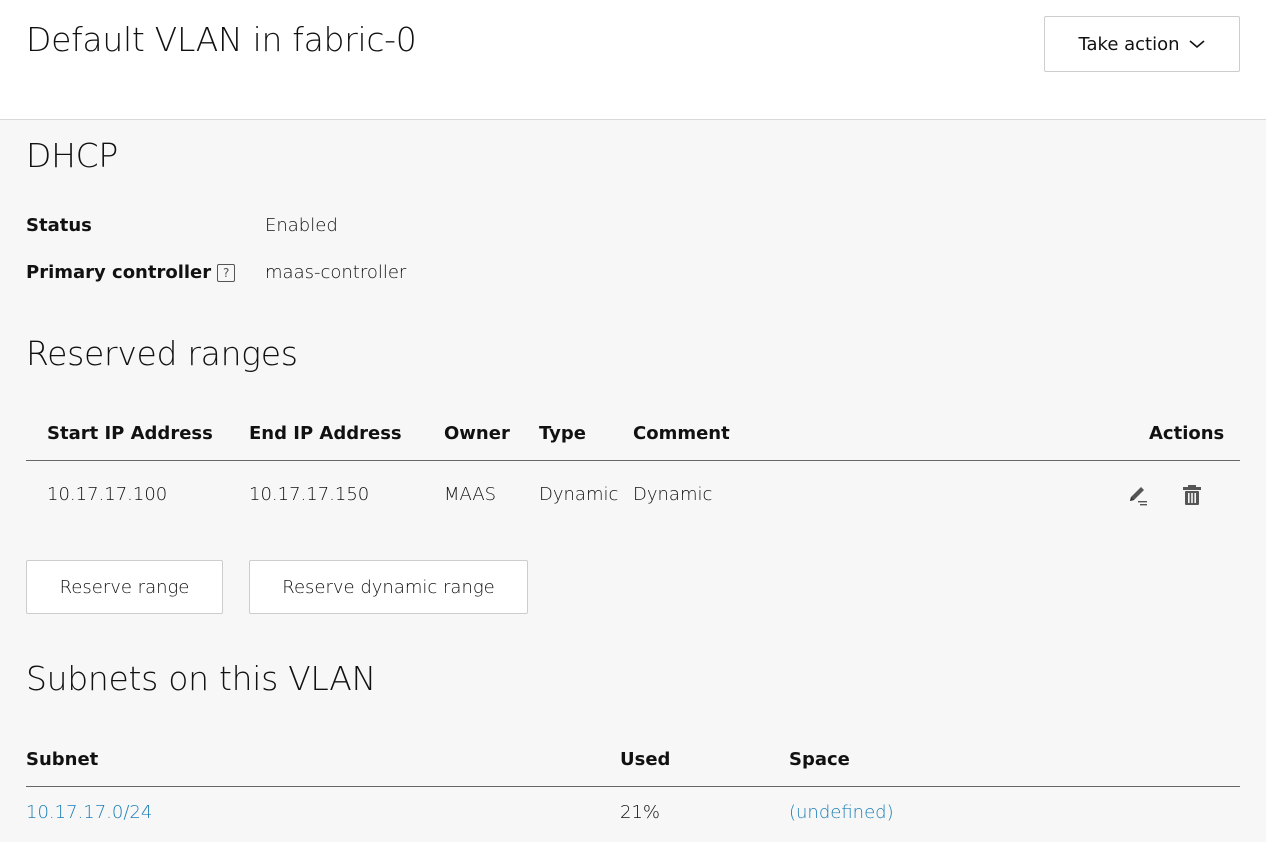  I want to click on cell-start-ip: 10.17.17.100, so click(107, 494).